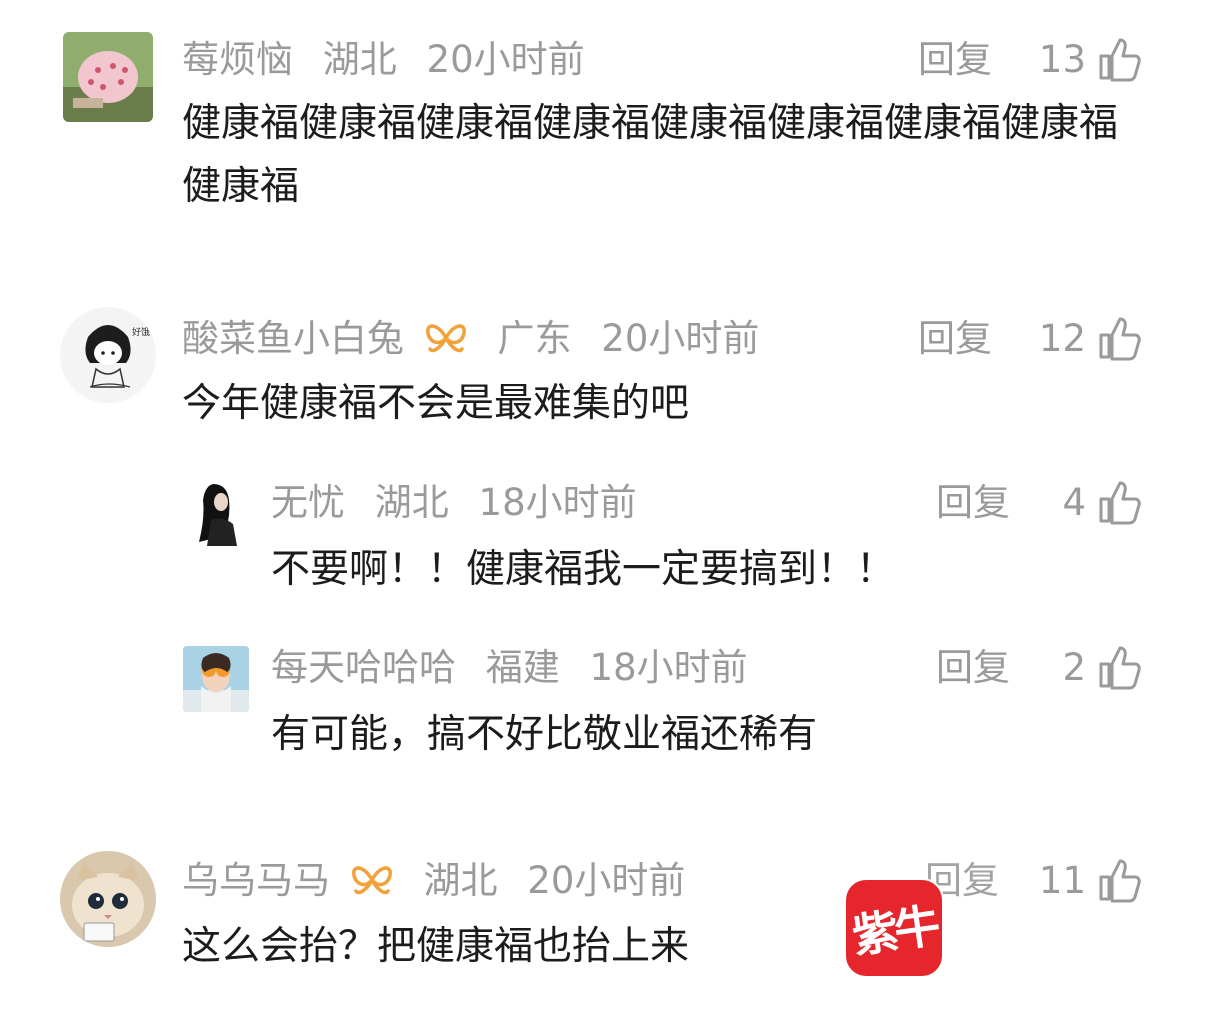 The image size is (1206, 1012). I want to click on like-count: 2, so click(1074, 667).